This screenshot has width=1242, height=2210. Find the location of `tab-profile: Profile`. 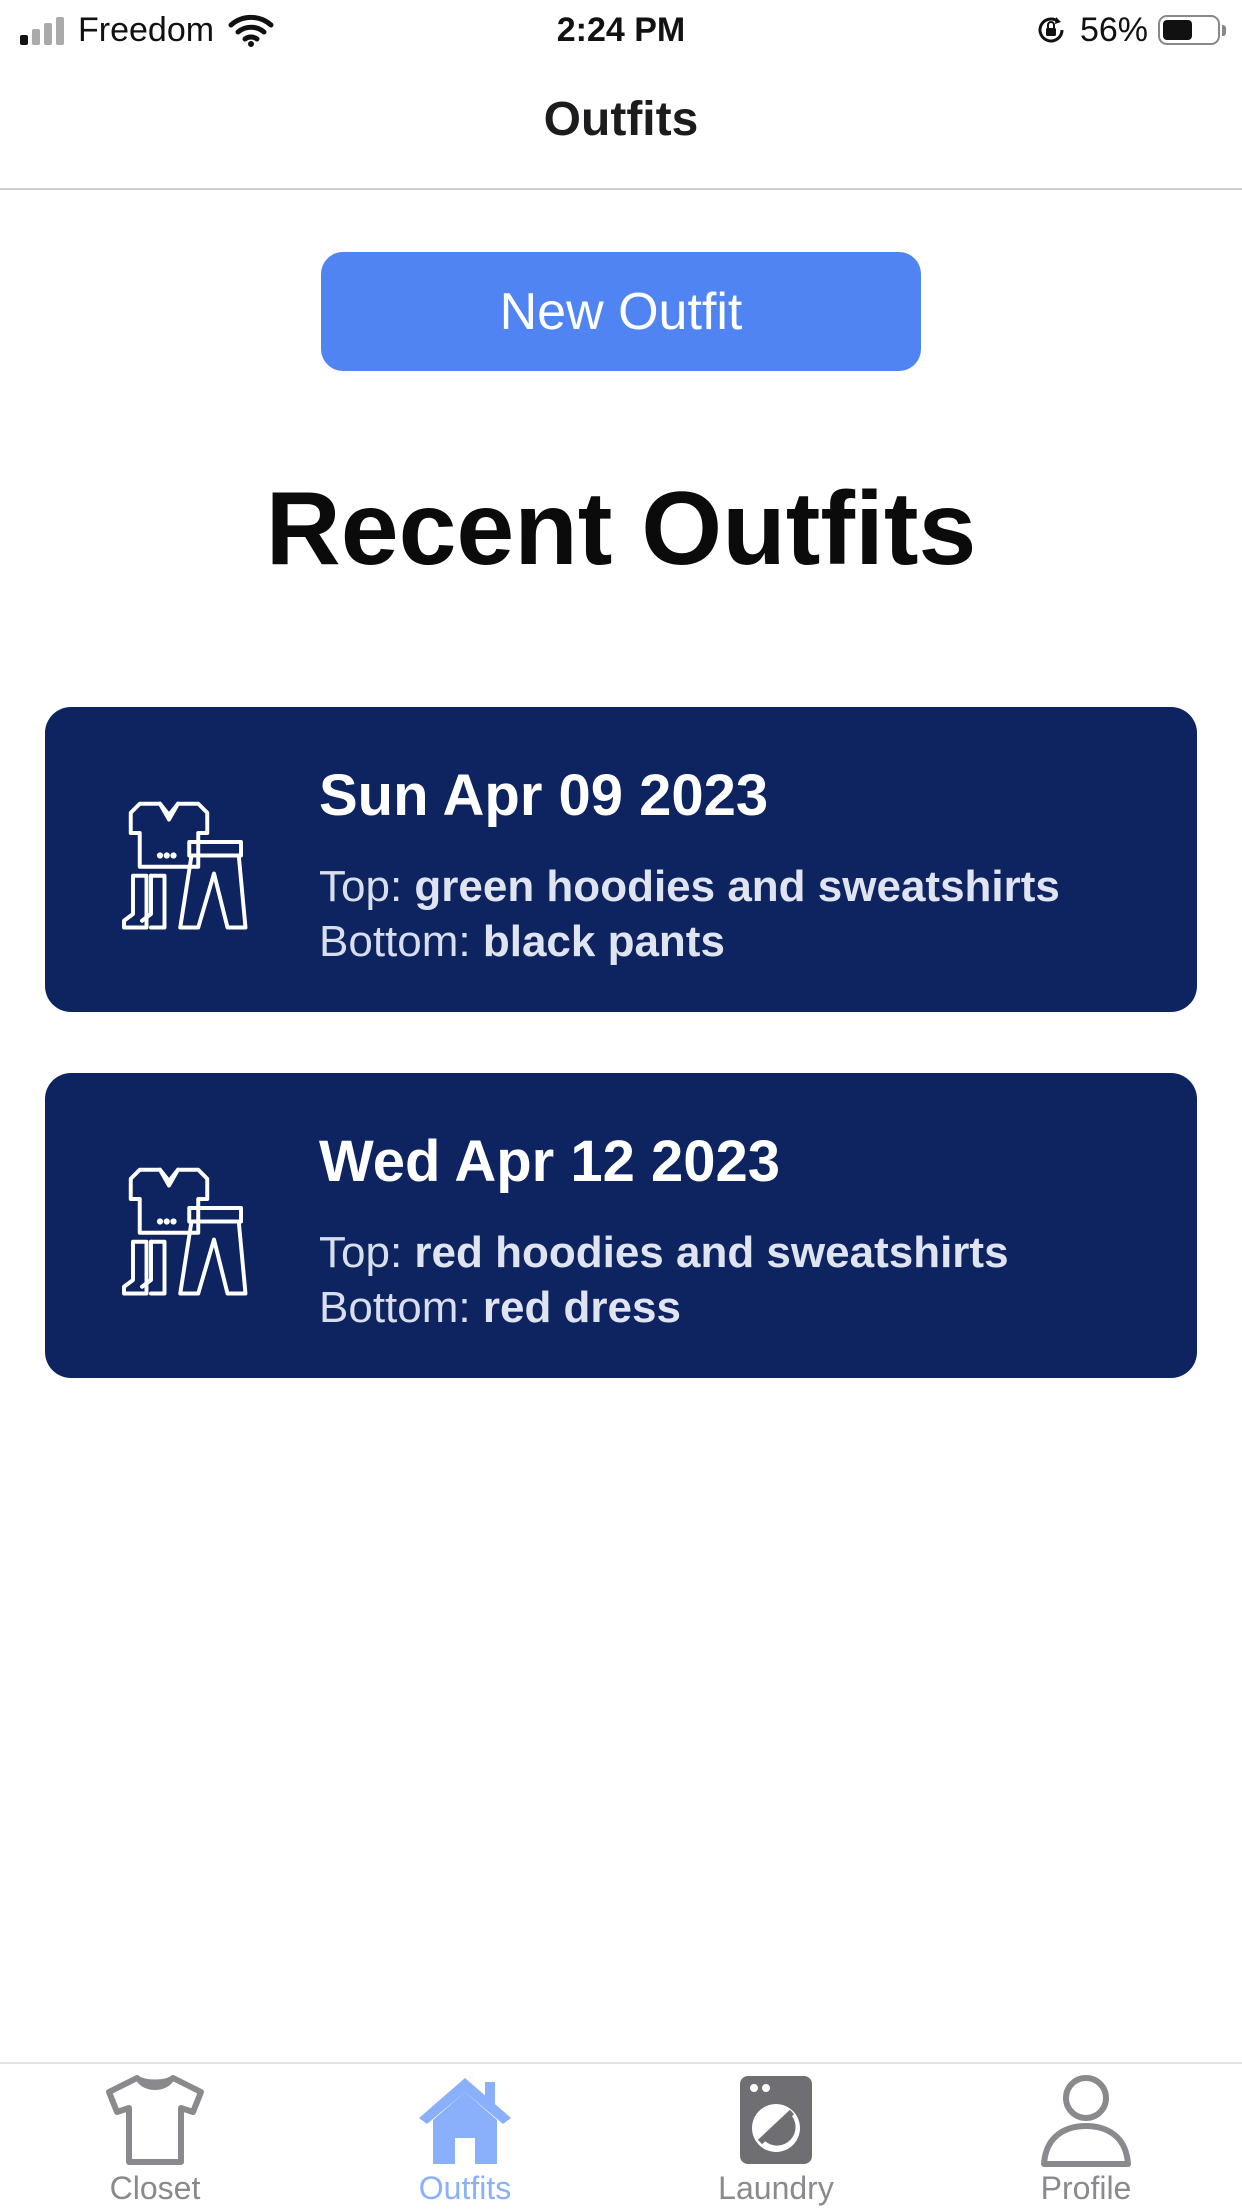

tab-profile: Profile is located at coordinates (1086, 2137).